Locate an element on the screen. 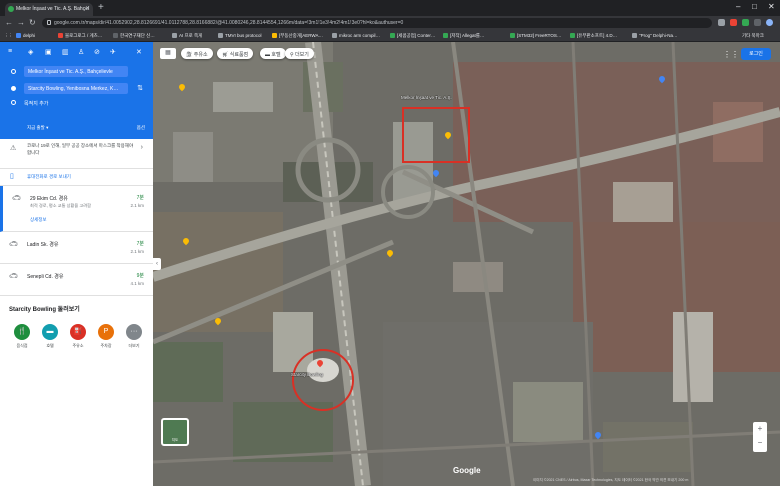 The width and height of the screenshot is (780, 486). send-to-phone-label: 휴대전화로 경로 보내기 is located at coordinates (49, 176).